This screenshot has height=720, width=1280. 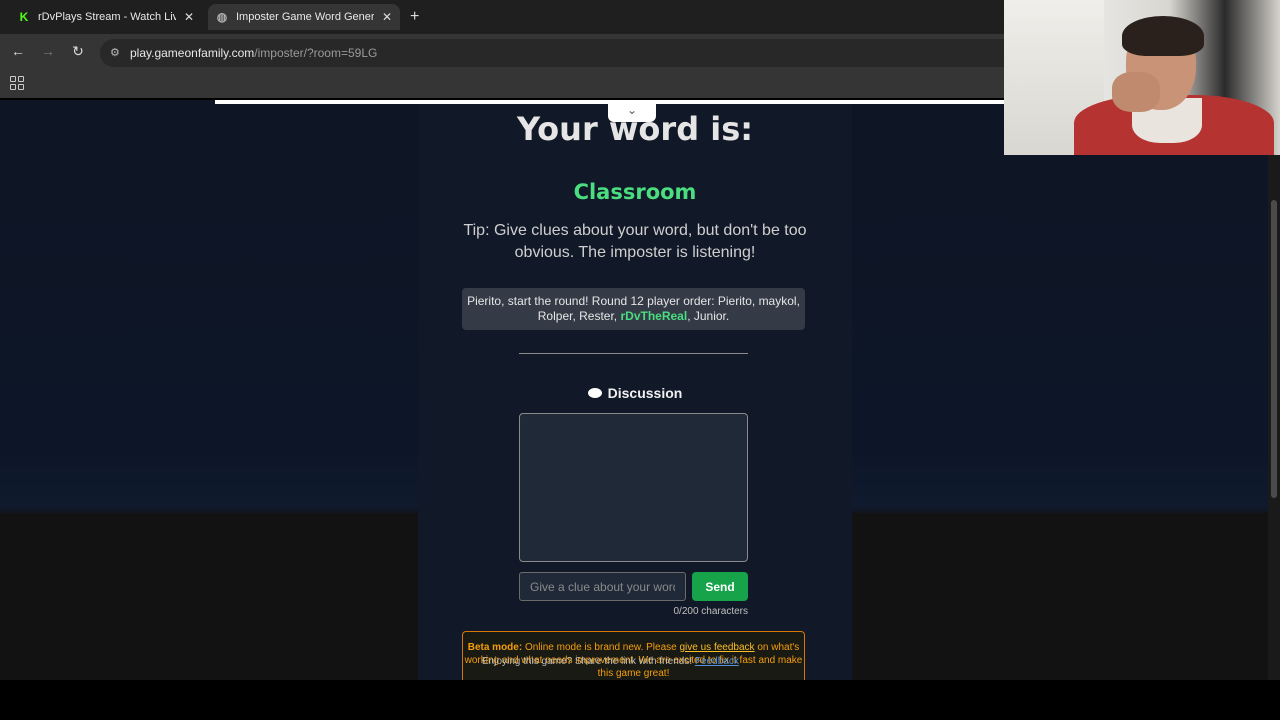 I want to click on webcam-person-hand, so click(x=1136, y=92).